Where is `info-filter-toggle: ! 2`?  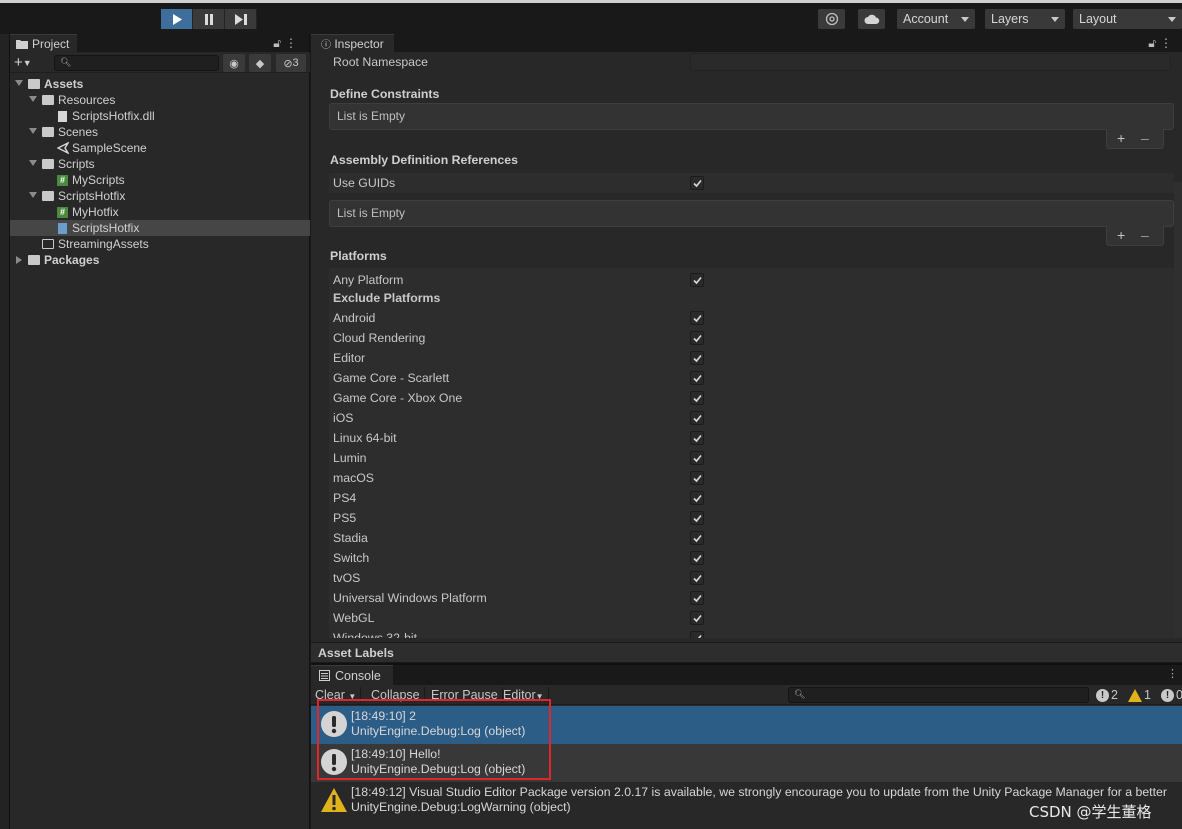 info-filter-toggle: ! 2 is located at coordinates (1107, 695).